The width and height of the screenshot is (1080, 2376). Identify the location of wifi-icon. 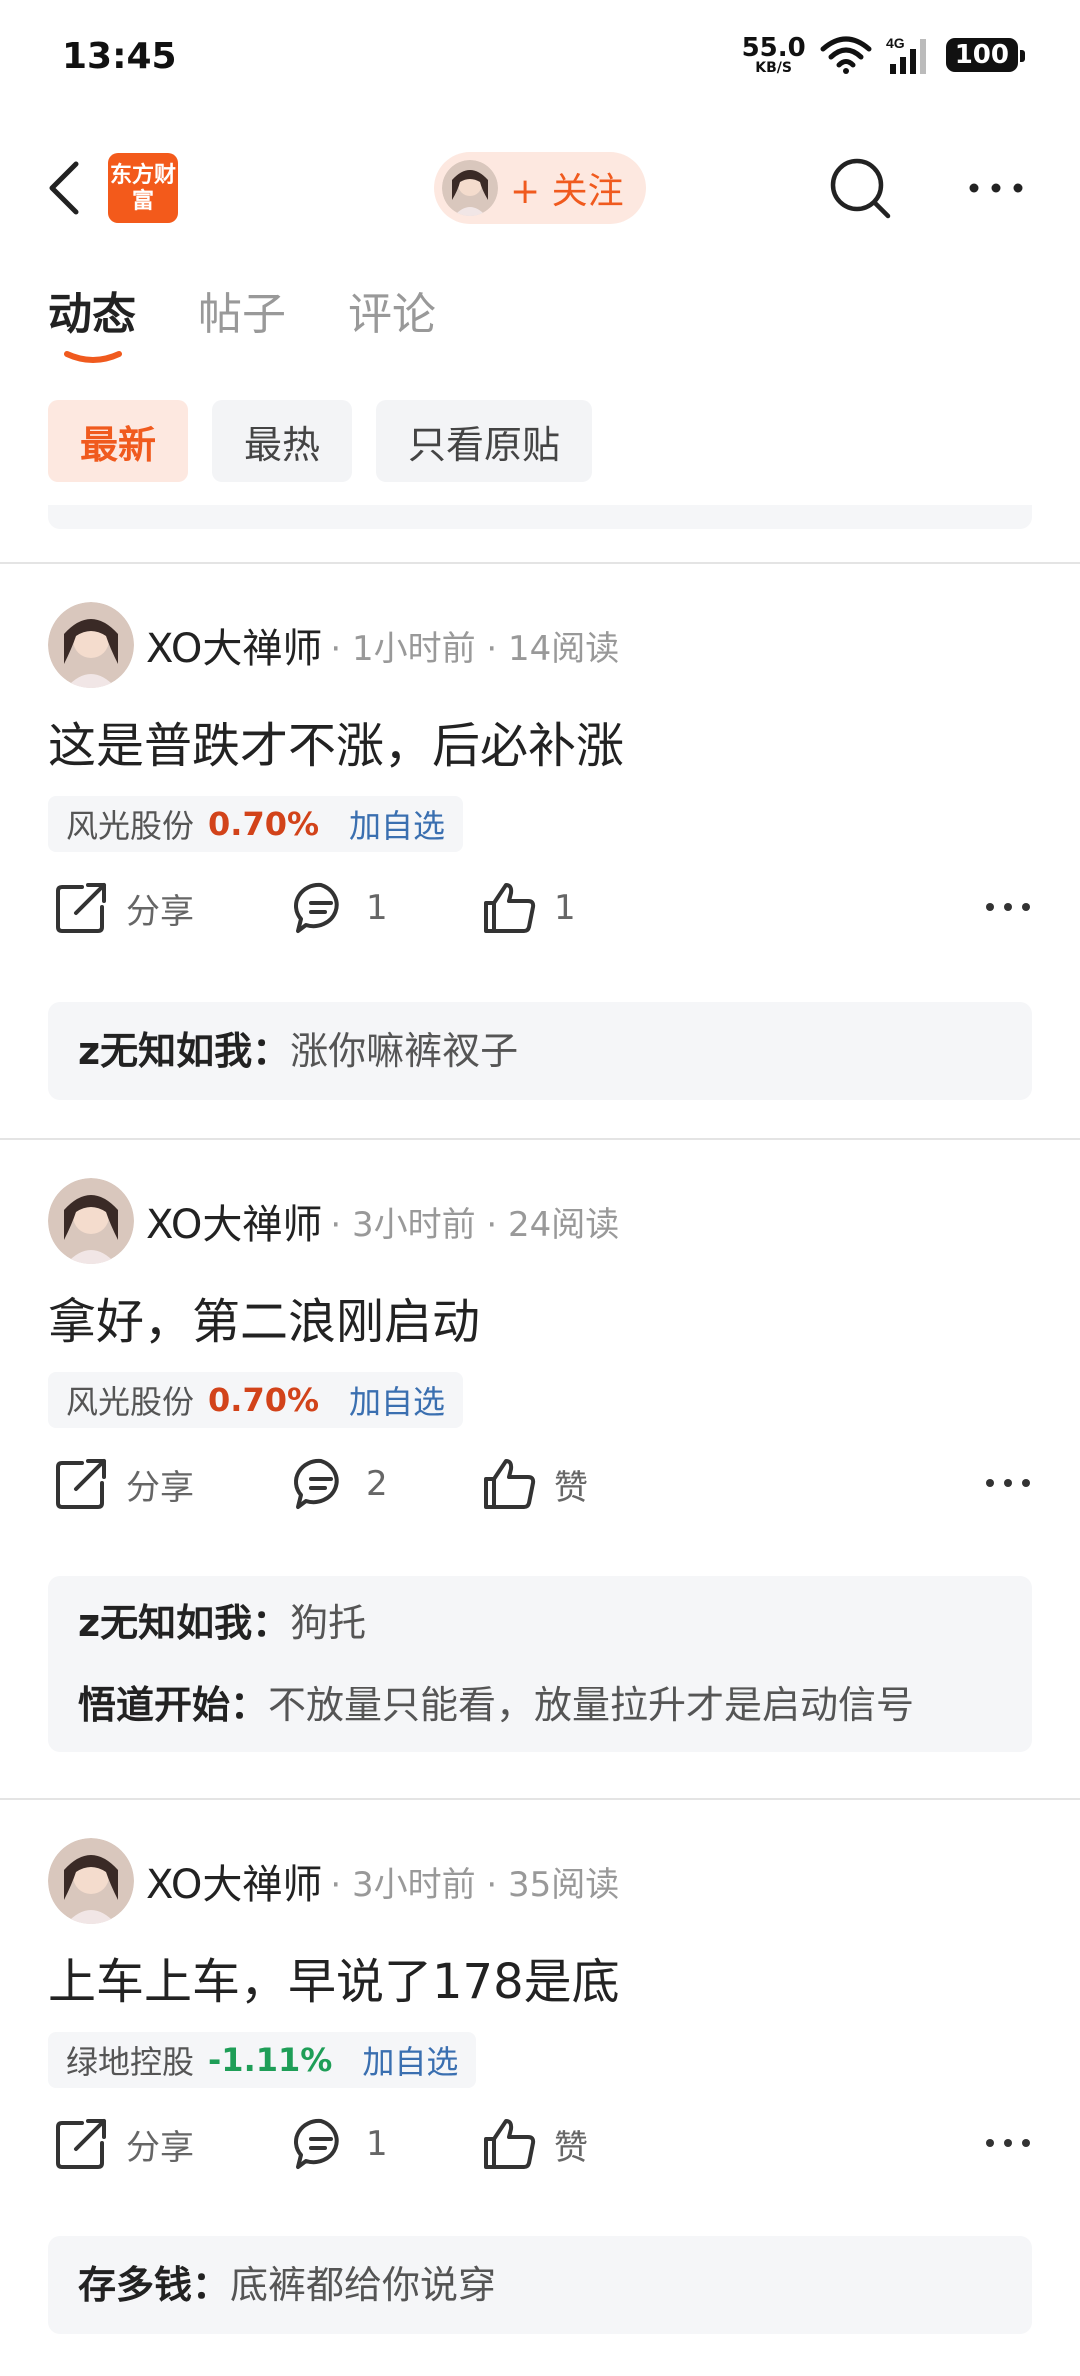
(846, 55).